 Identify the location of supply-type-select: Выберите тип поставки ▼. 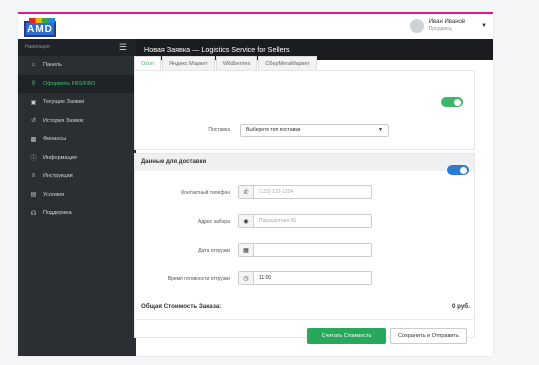
(314, 130).